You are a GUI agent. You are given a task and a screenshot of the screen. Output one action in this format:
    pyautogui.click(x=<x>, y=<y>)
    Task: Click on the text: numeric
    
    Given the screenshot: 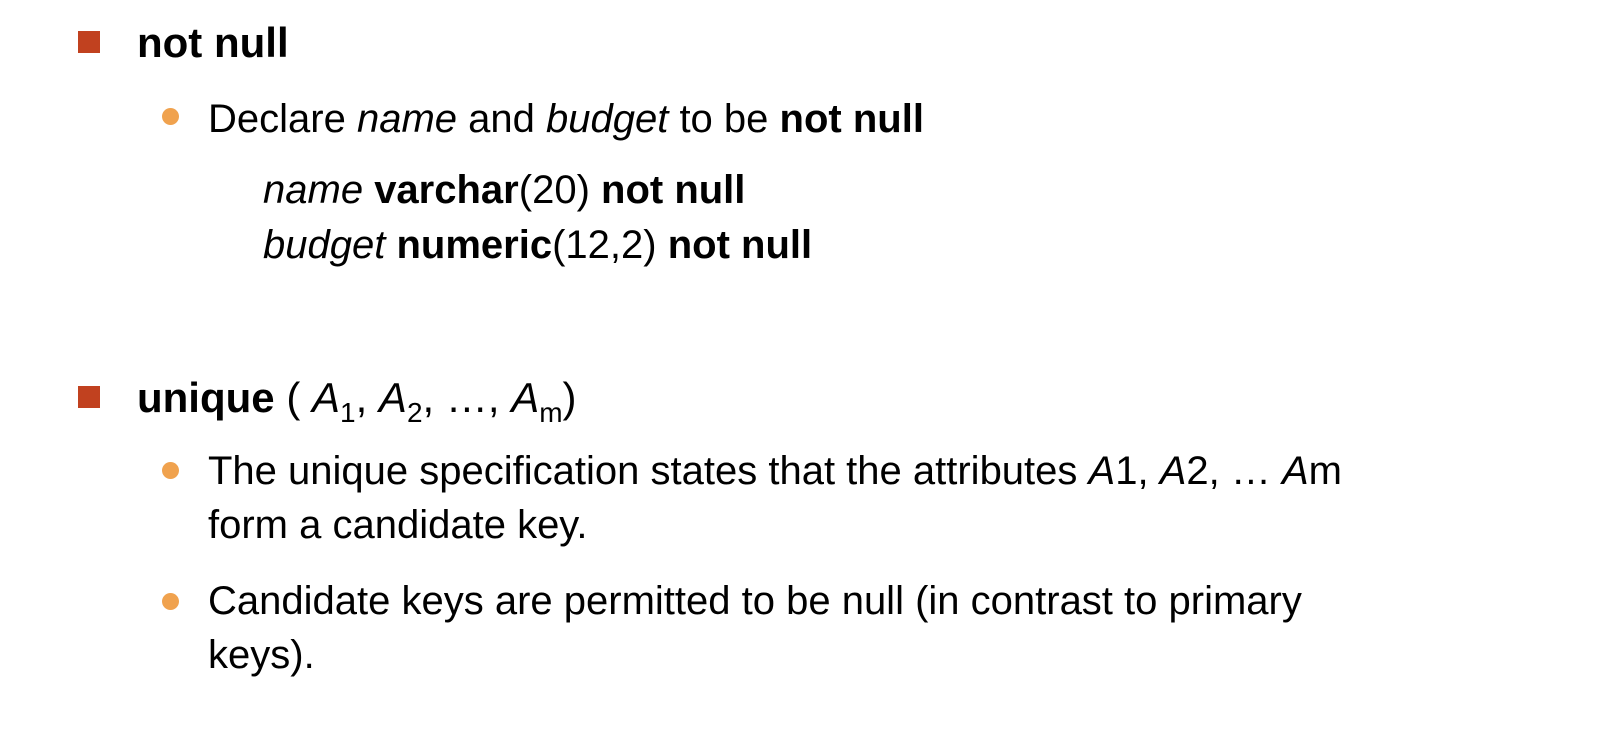 What is the action you would take?
    pyautogui.click(x=474, y=245)
    